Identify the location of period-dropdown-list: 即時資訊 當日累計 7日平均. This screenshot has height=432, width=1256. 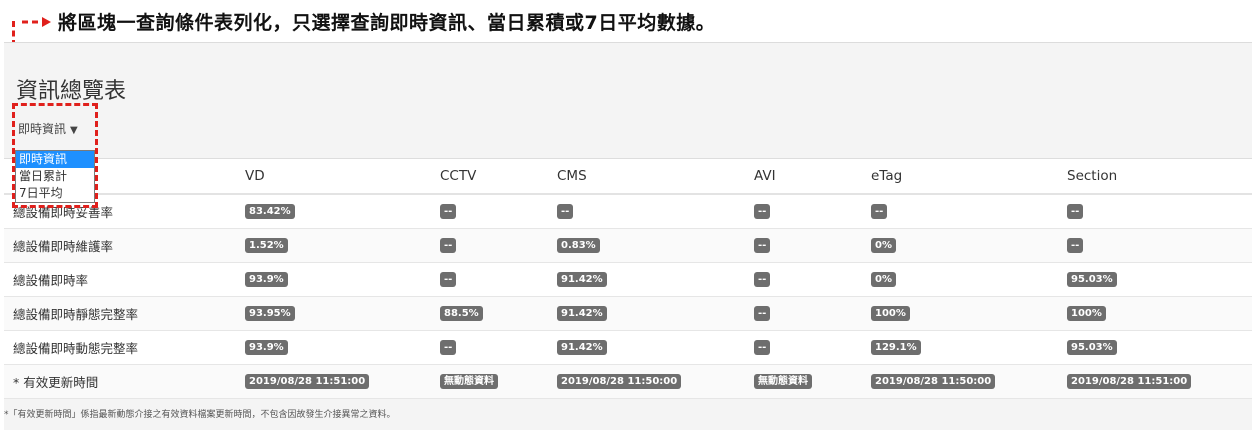
(55, 176).